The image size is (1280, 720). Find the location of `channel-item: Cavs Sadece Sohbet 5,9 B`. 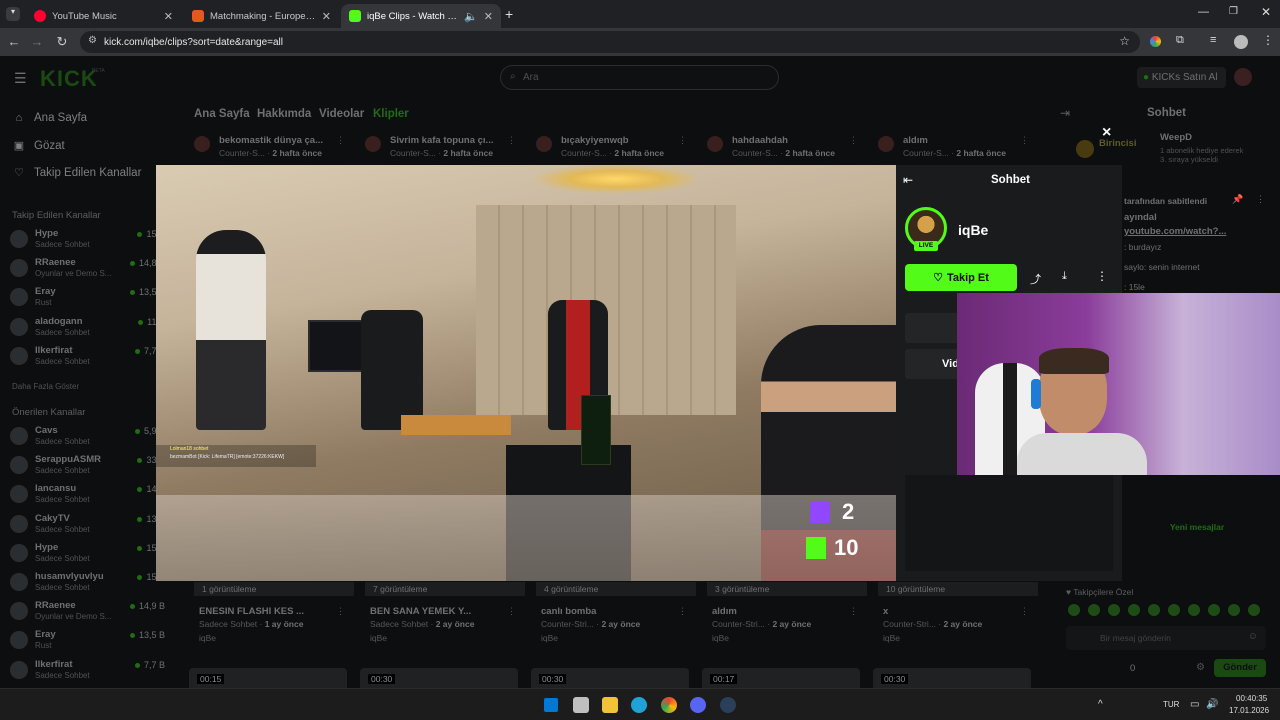

channel-item: Cavs Sadece Sohbet 5,9 B is located at coordinates (87, 437).